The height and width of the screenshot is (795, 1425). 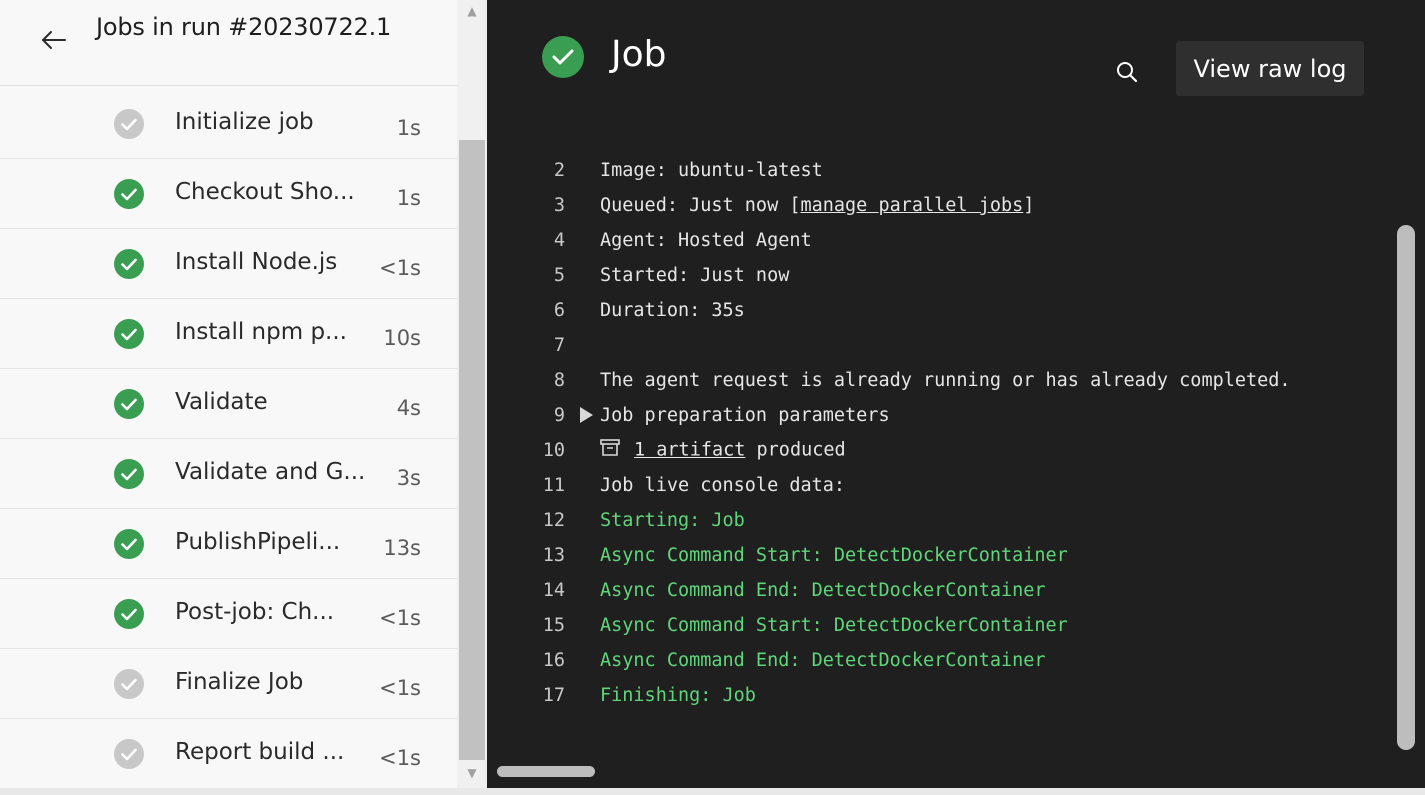 I want to click on back-button, so click(x=54, y=40).